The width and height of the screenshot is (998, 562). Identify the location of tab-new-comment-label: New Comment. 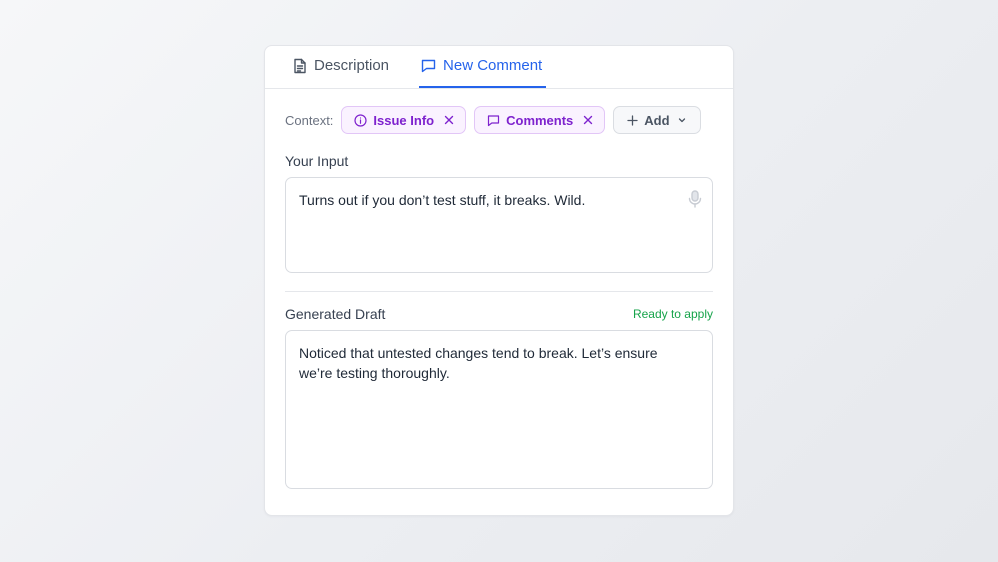
(493, 65).